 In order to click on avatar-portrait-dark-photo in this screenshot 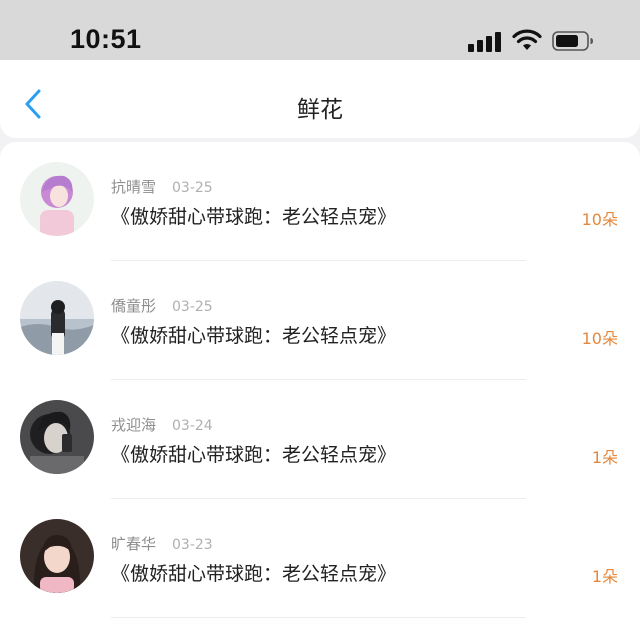, I will do `click(57, 437)`.